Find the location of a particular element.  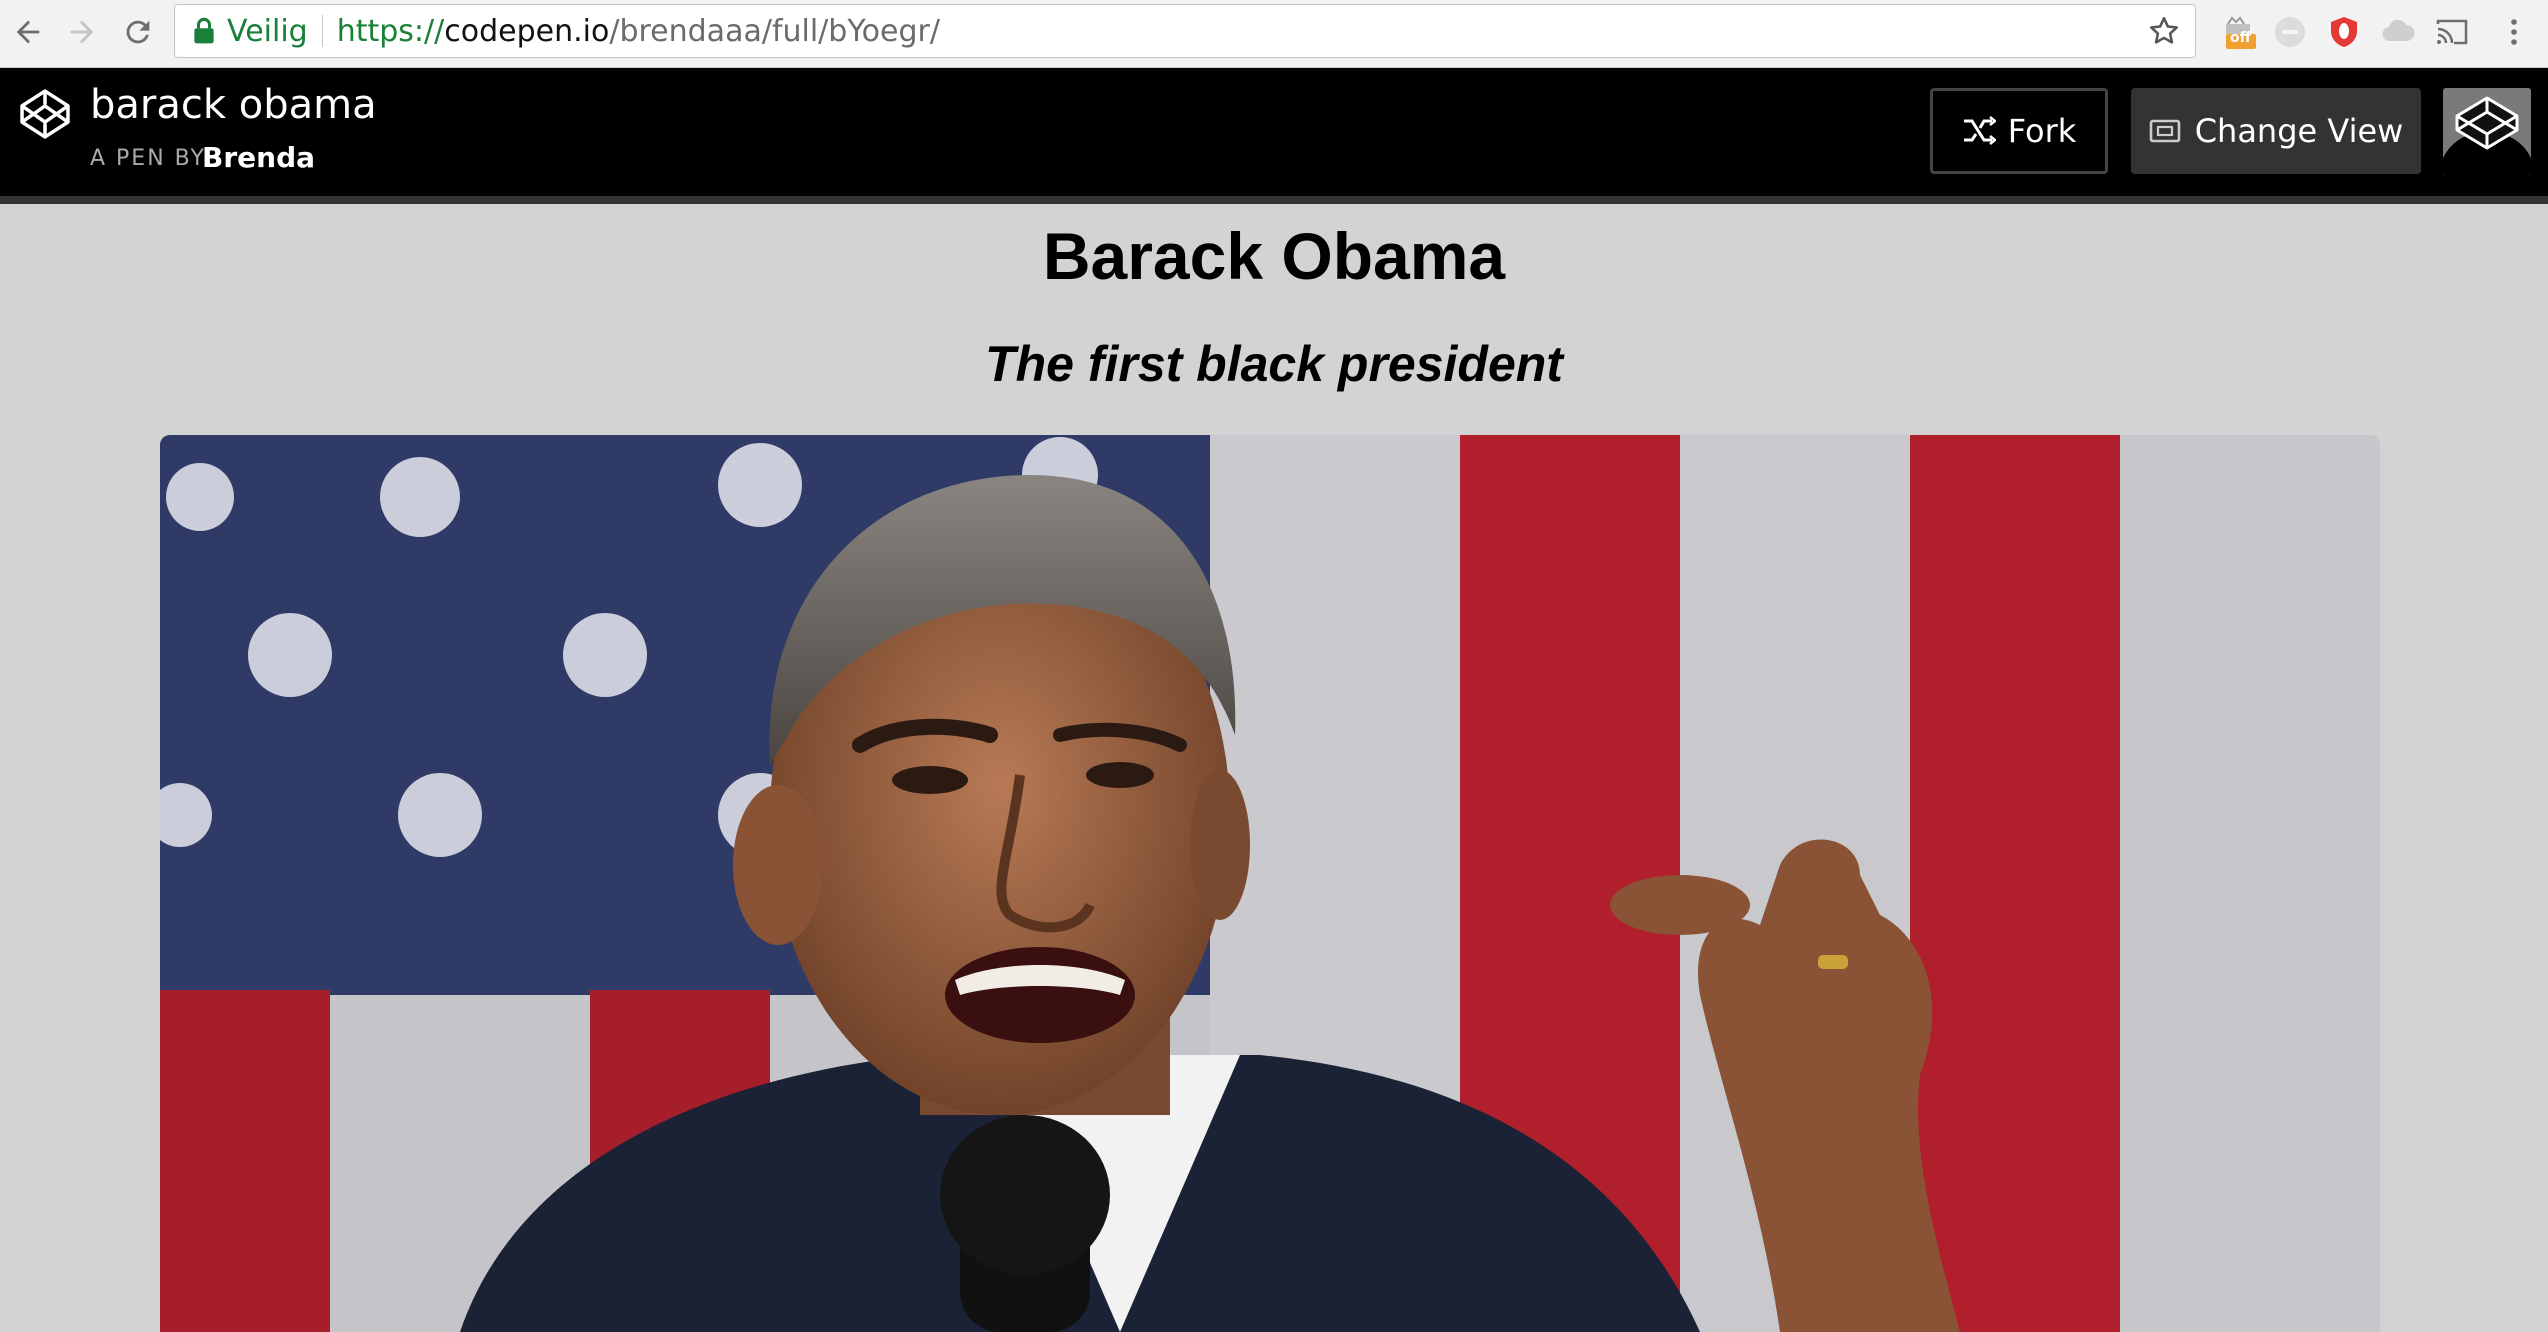

change-view-button: Change View is located at coordinates (2276, 131).